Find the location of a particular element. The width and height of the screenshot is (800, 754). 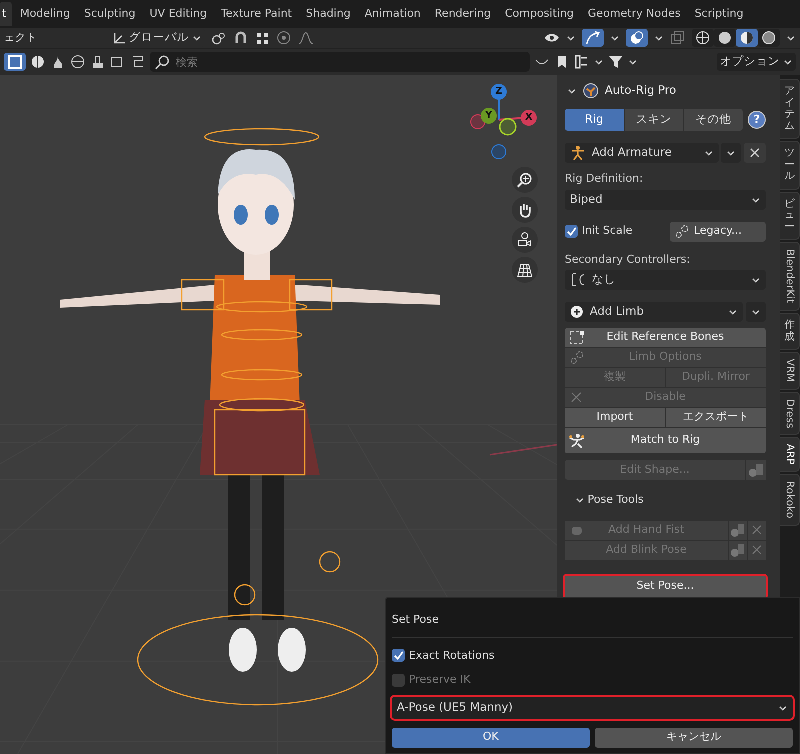

field-label: Rig Definition: is located at coordinates (604, 179).